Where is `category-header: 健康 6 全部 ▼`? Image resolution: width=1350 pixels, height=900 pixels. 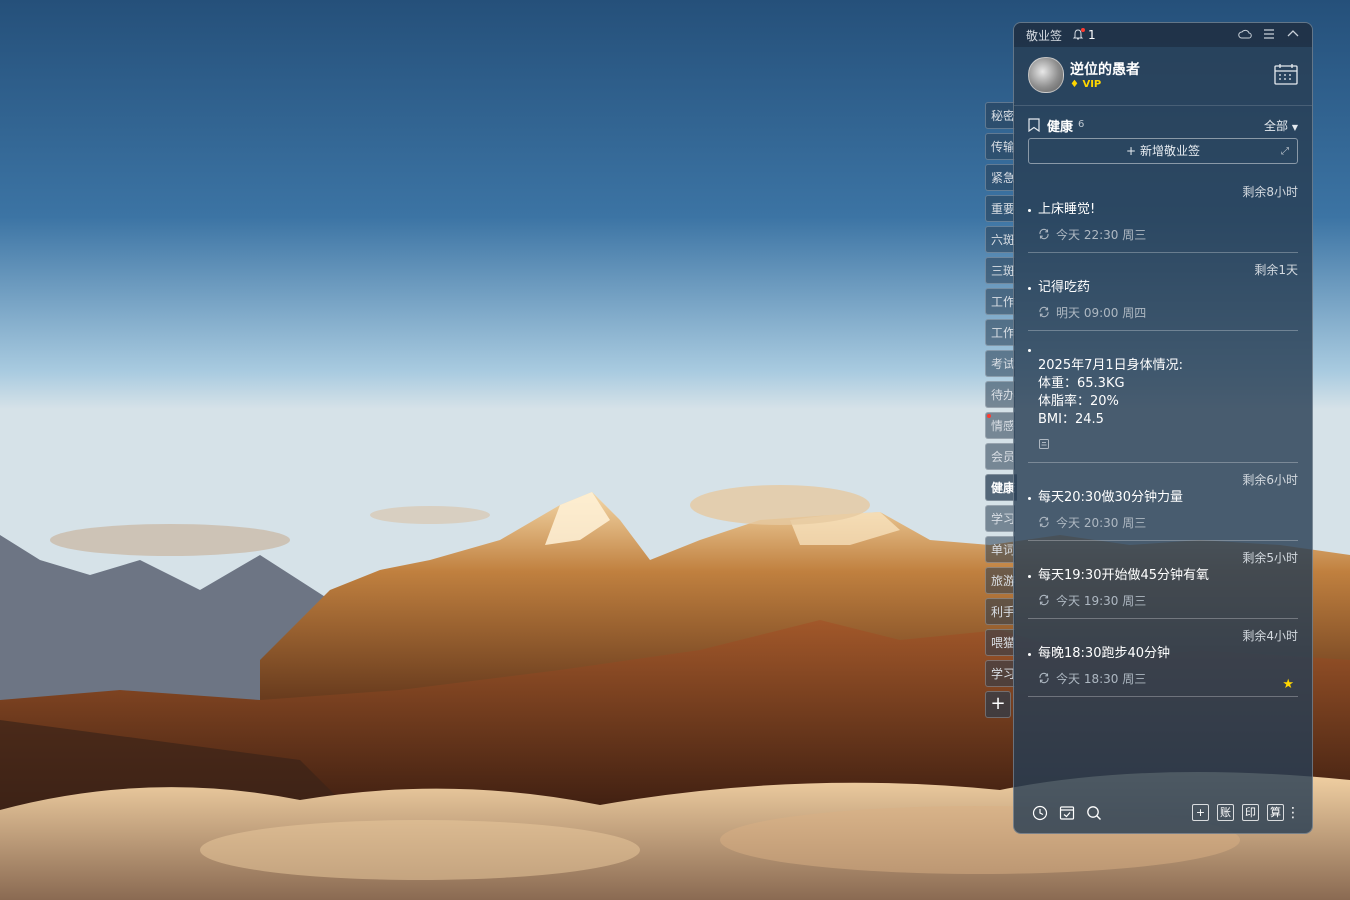
category-header: 健康 6 全部 ▼ is located at coordinates (1163, 124).